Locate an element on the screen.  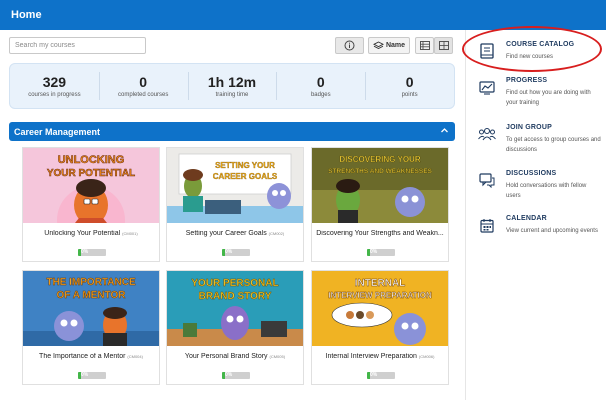
chat-icon is located at coordinates (487, 180).